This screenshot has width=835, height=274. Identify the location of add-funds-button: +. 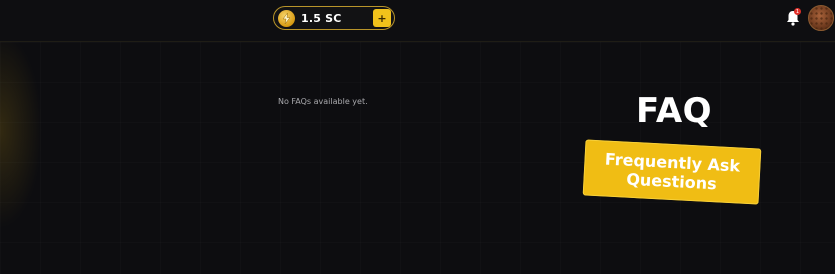
(382, 18).